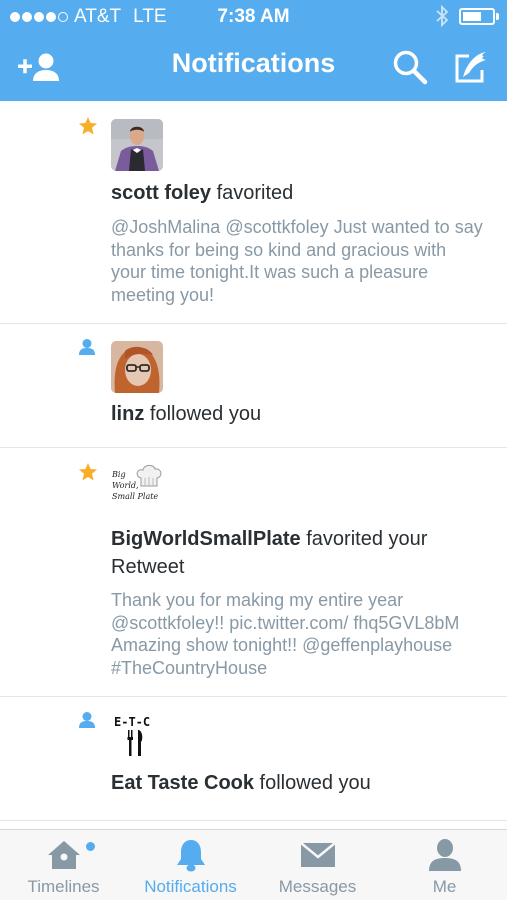 Image resolution: width=507 pixels, height=900 pixels. I want to click on unread-indicator, so click(90, 846).